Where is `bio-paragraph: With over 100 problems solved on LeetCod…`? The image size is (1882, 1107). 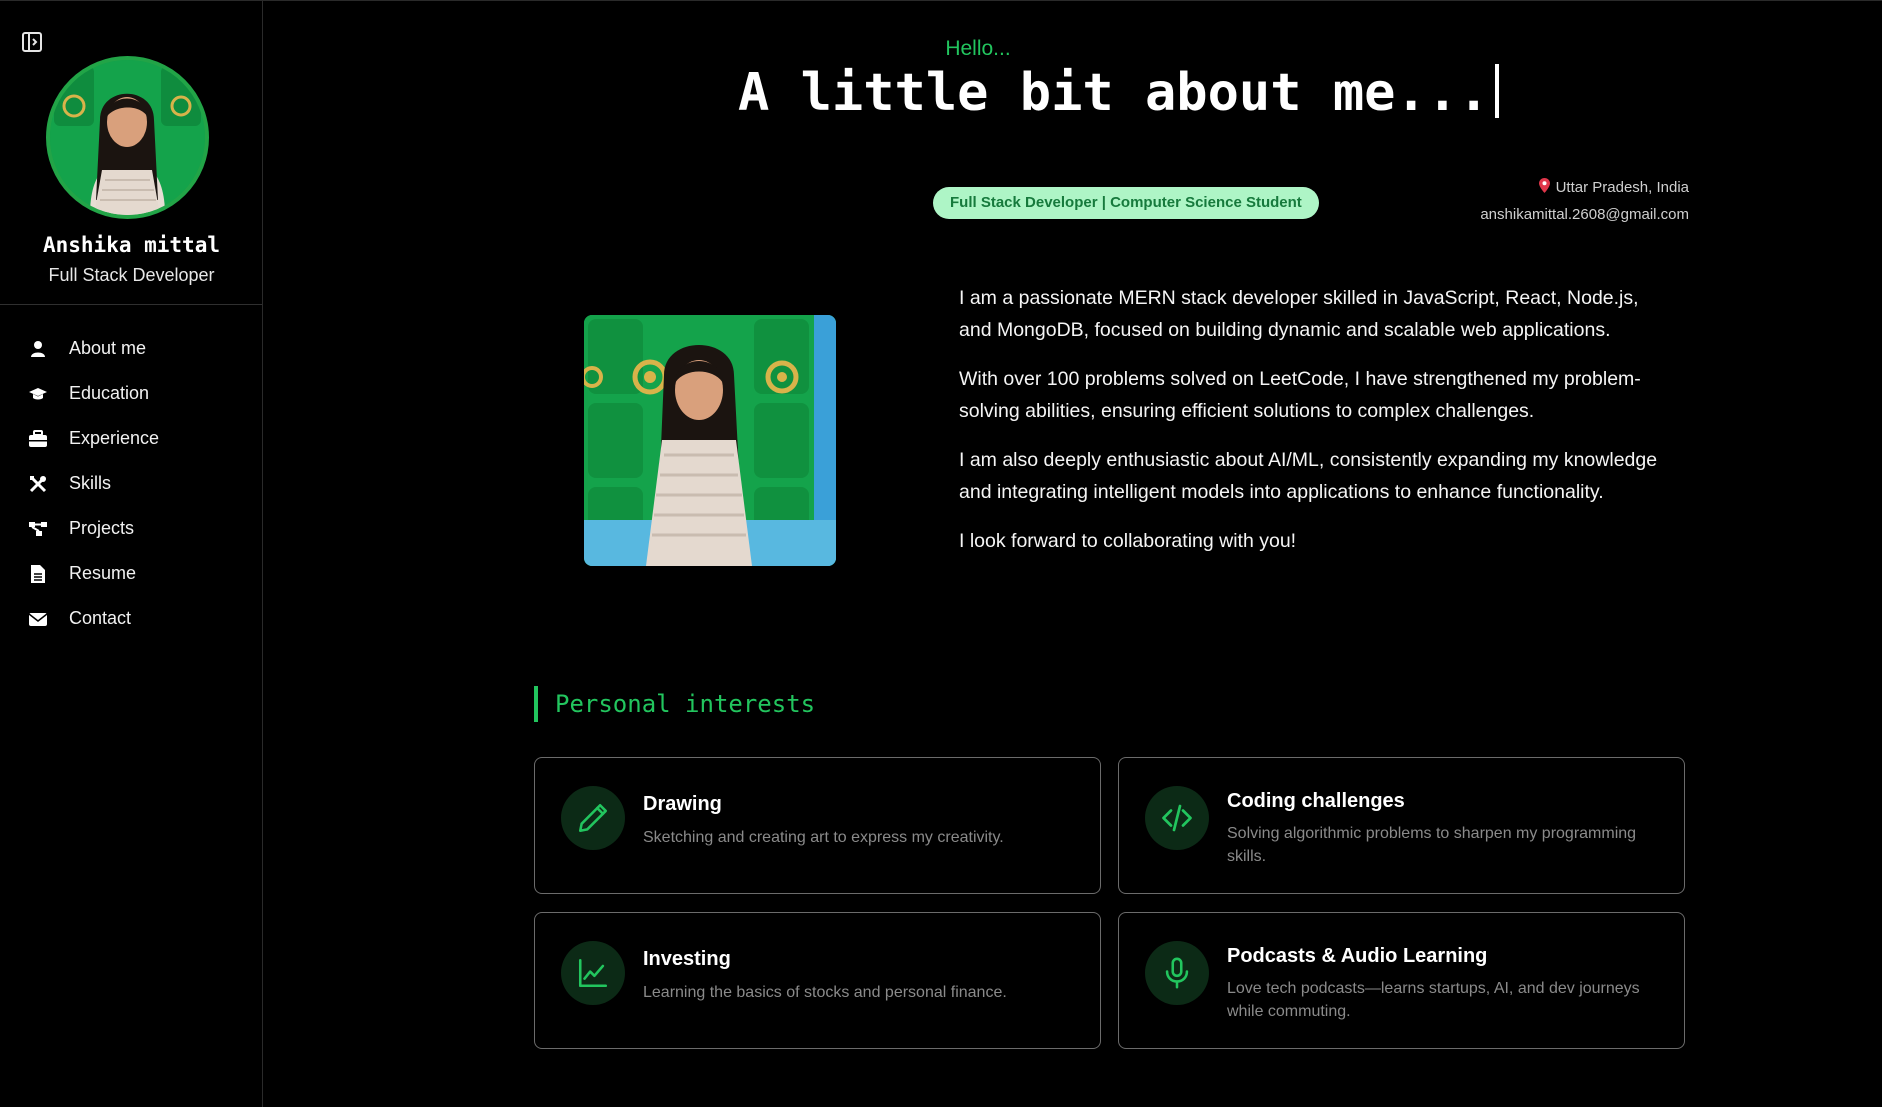 bio-paragraph: With over 100 problems solved on LeetCod… is located at coordinates (1300, 395).